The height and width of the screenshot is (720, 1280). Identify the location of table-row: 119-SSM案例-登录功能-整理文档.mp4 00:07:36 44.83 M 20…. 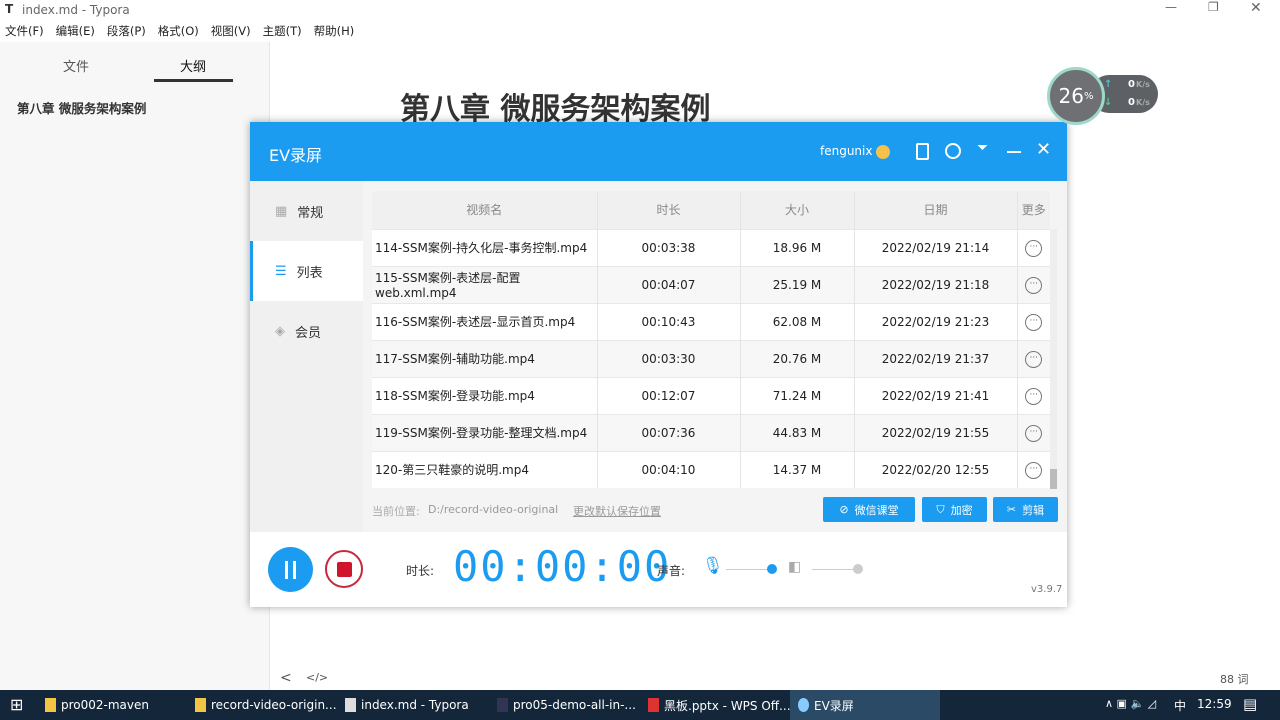
(711, 432).